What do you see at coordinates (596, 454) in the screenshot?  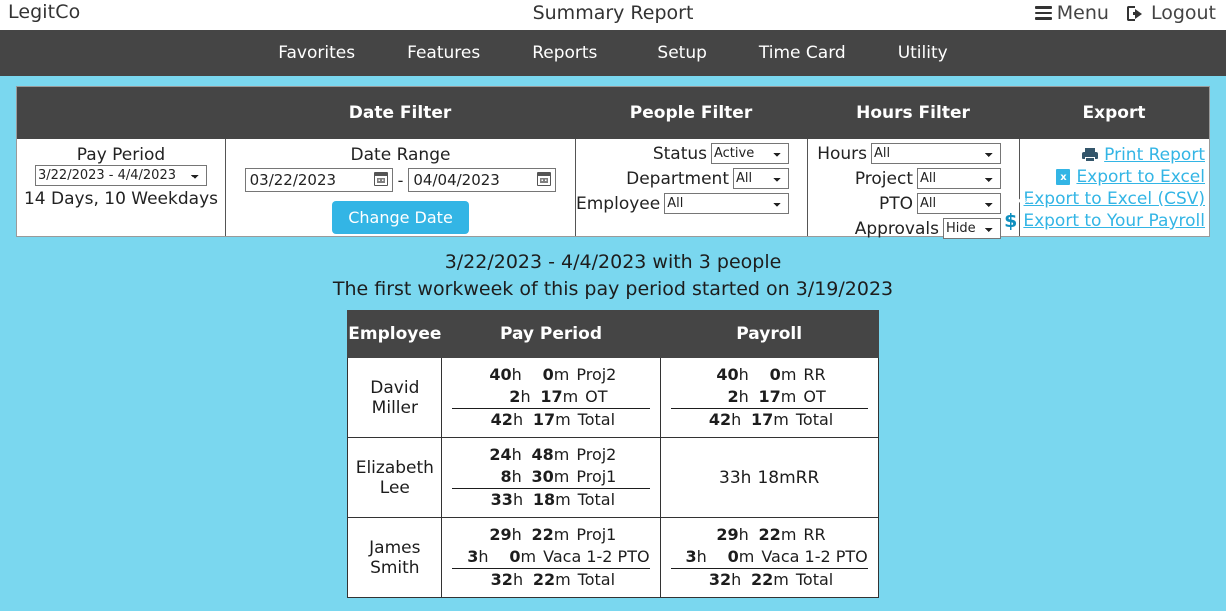 I see `hours-label: Proj2` at bounding box center [596, 454].